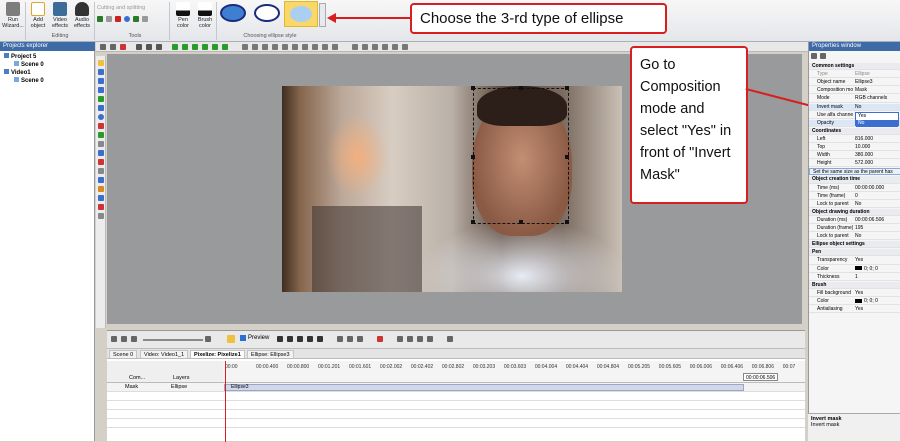 This screenshot has height=442, width=900. Describe the element at coordinates (854, 221) in the screenshot. I see `property-row: Duration (ms) 00:00:06.506` at that location.